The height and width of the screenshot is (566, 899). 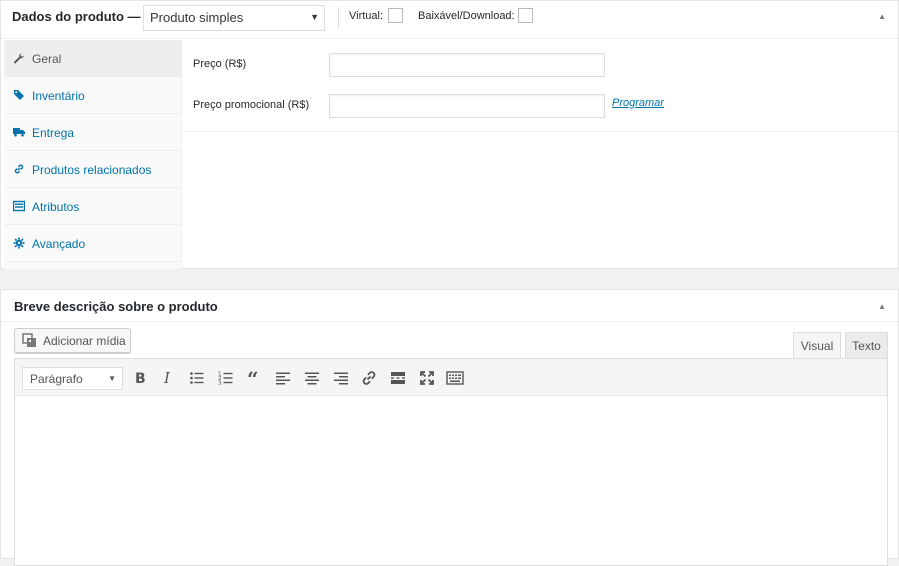 What do you see at coordinates (58, 96) in the screenshot?
I see `tab-label: Inventário` at bounding box center [58, 96].